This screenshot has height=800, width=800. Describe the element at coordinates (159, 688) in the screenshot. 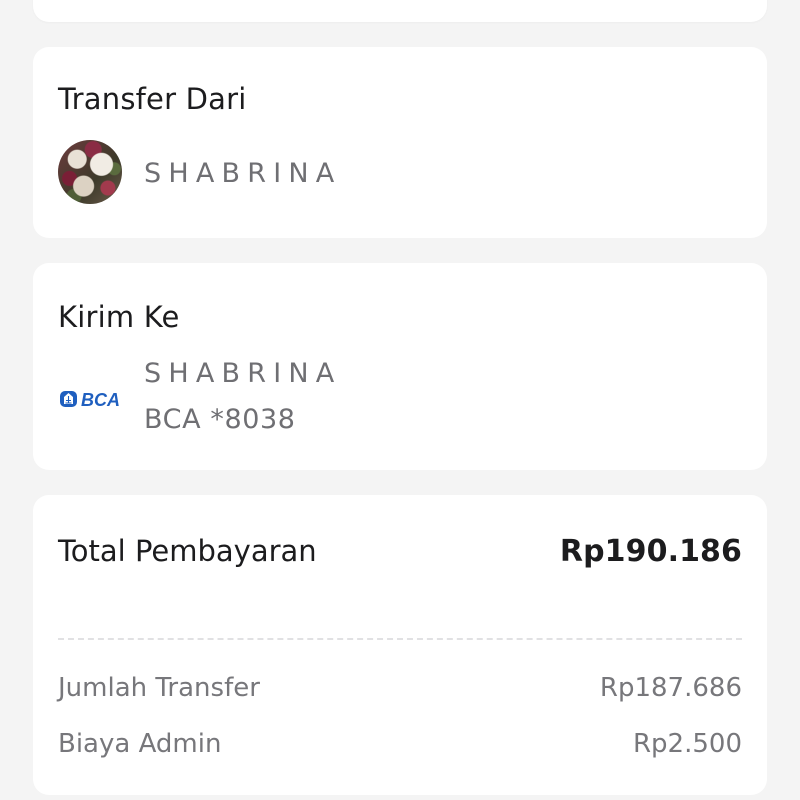

I see `transfer-amount-label: Jumlah Transfer` at that location.